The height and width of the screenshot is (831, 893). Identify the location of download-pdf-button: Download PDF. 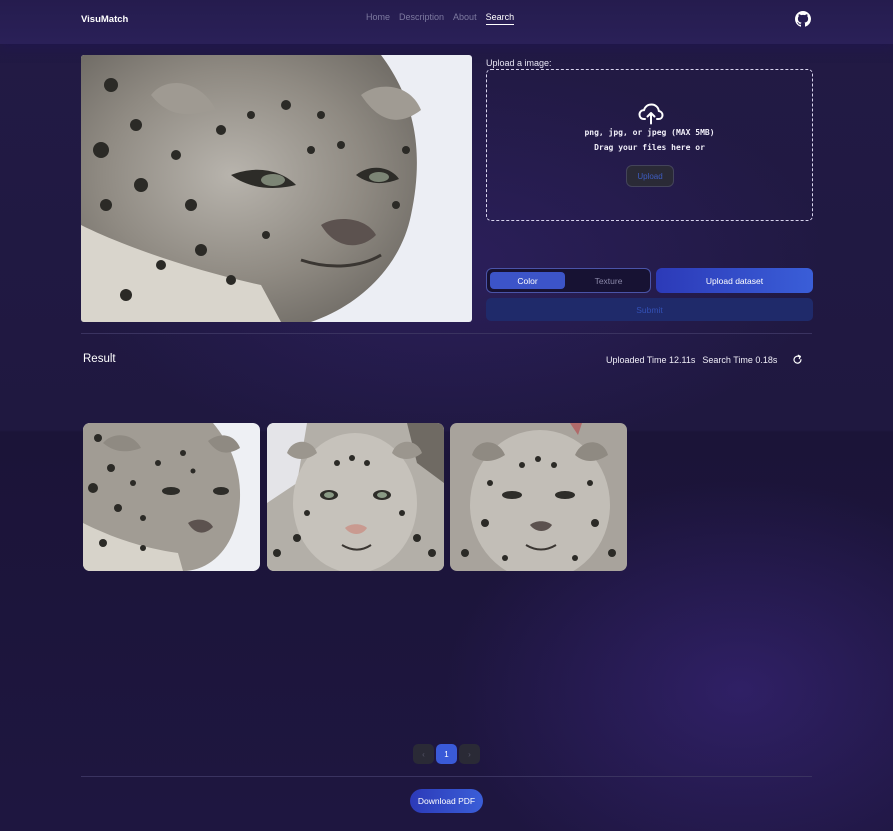
(446, 801).